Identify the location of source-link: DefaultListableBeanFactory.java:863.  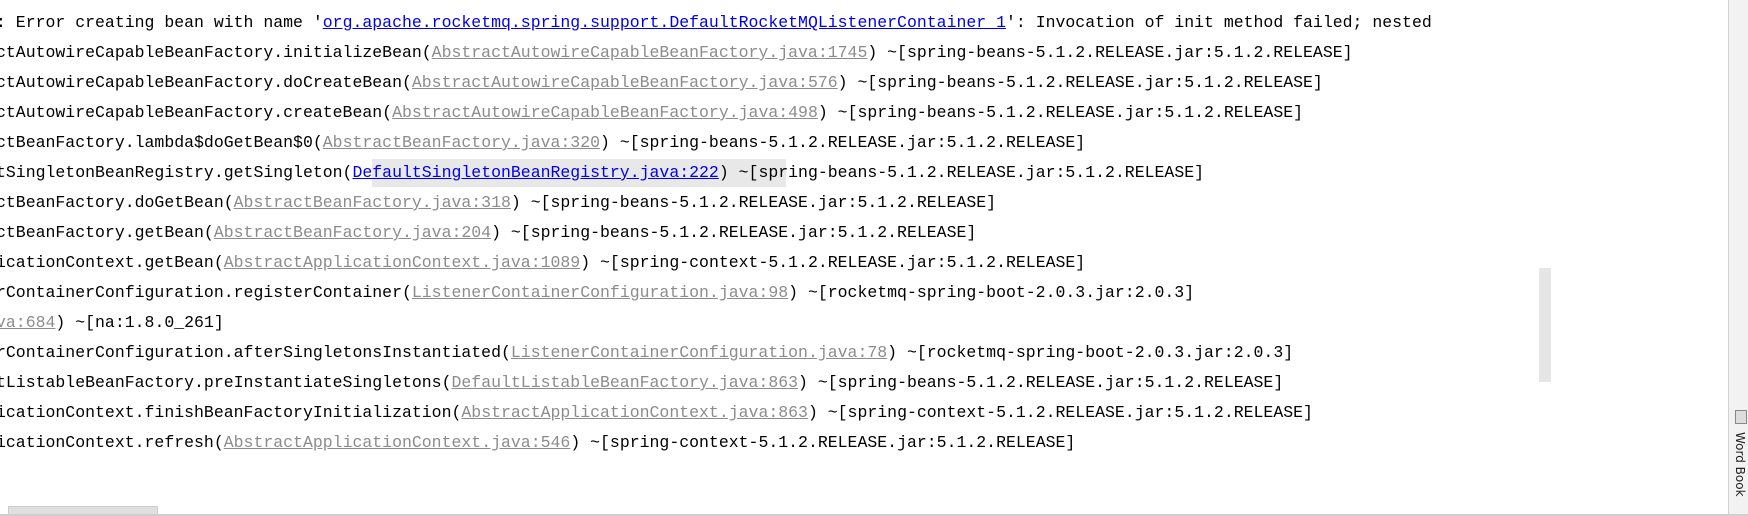
(624, 382).